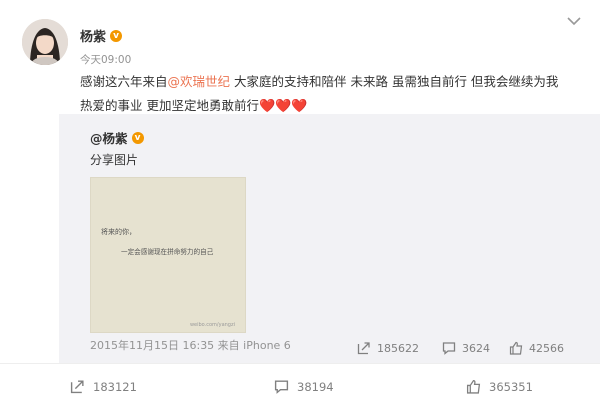 The width and height of the screenshot is (600, 415). Describe the element at coordinates (169, 105) in the screenshot. I see `post-text-line2: 热爱的事业 更加坚定地勇敢前行` at that location.